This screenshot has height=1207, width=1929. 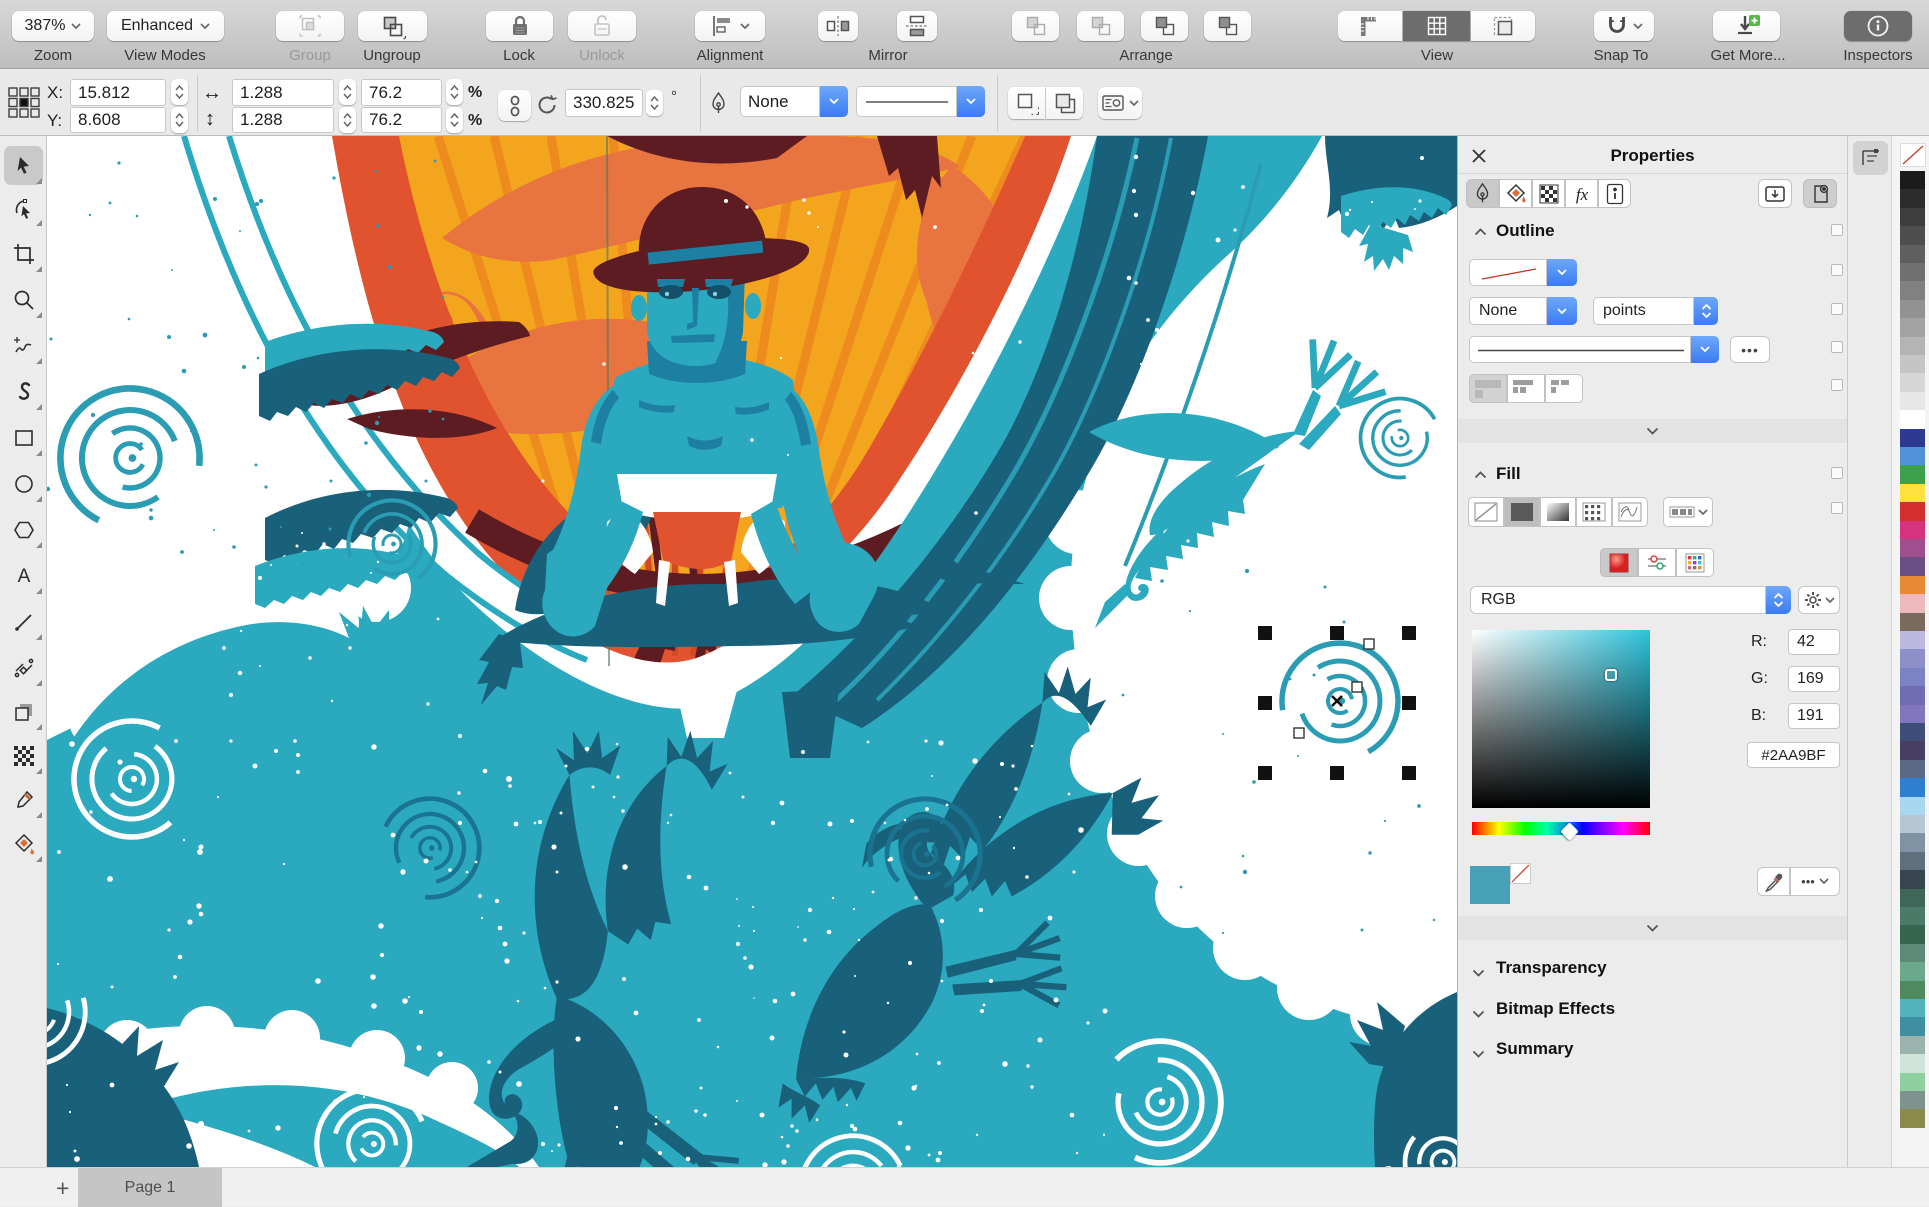 What do you see at coordinates (23, 576) in the screenshot?
I see `svg-text: A` at bounding box center [23, 576].